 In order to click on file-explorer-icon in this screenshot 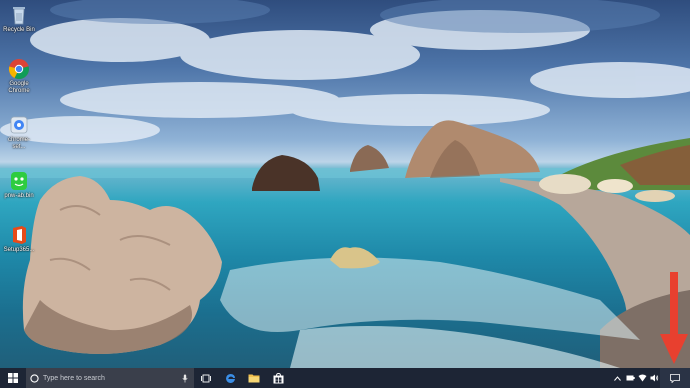, I will do `click(254, 378)`.